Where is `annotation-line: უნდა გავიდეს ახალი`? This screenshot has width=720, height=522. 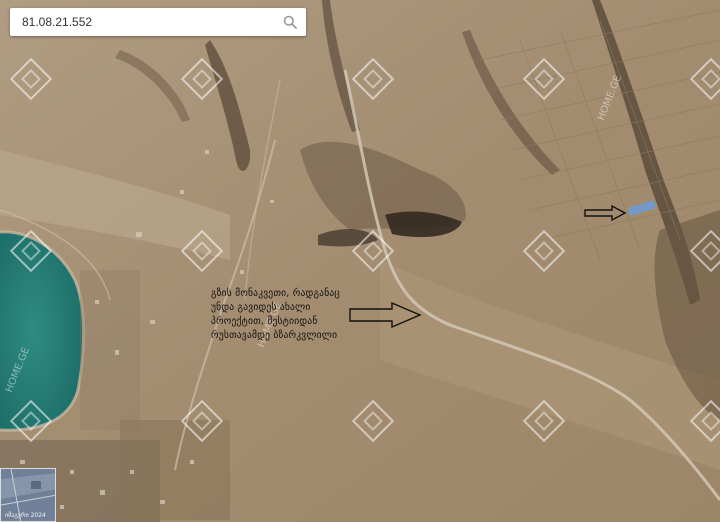
annotation-line: უნდა გავიდეს ახალი is located at coordinates (261, 307).